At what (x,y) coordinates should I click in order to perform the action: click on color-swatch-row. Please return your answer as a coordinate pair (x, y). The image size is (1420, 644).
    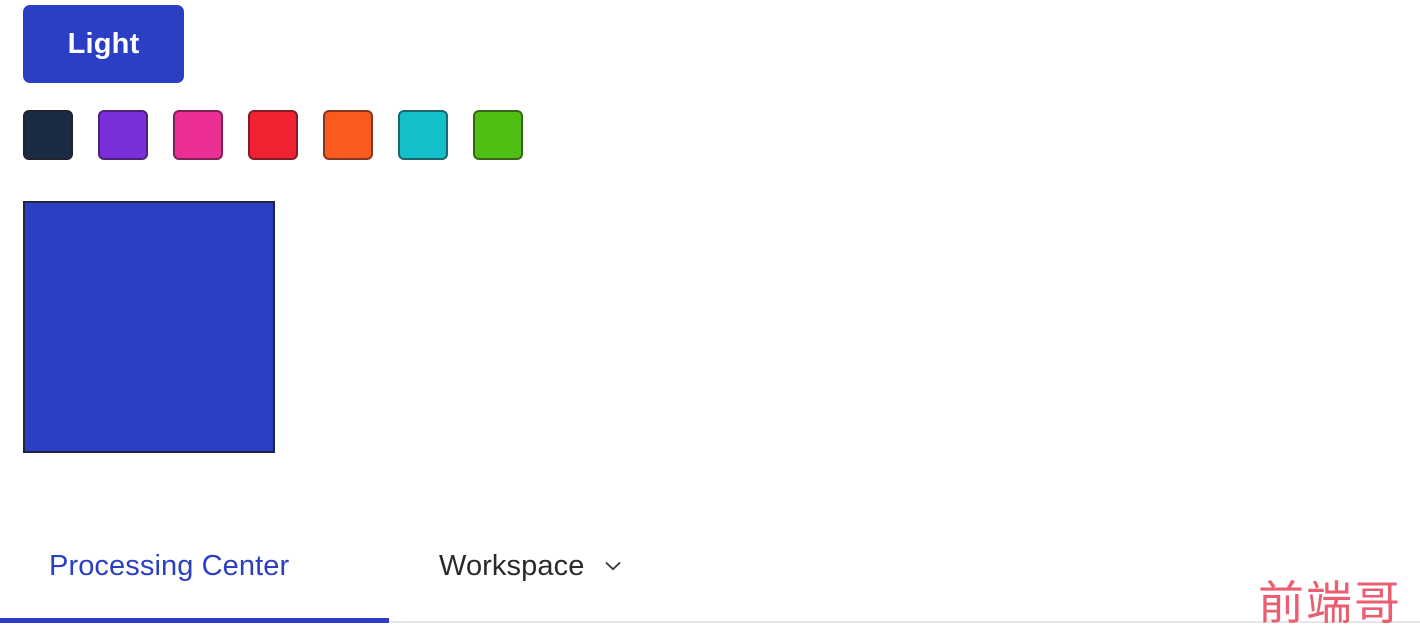
    Looking at the image, I should click on (273, 135).